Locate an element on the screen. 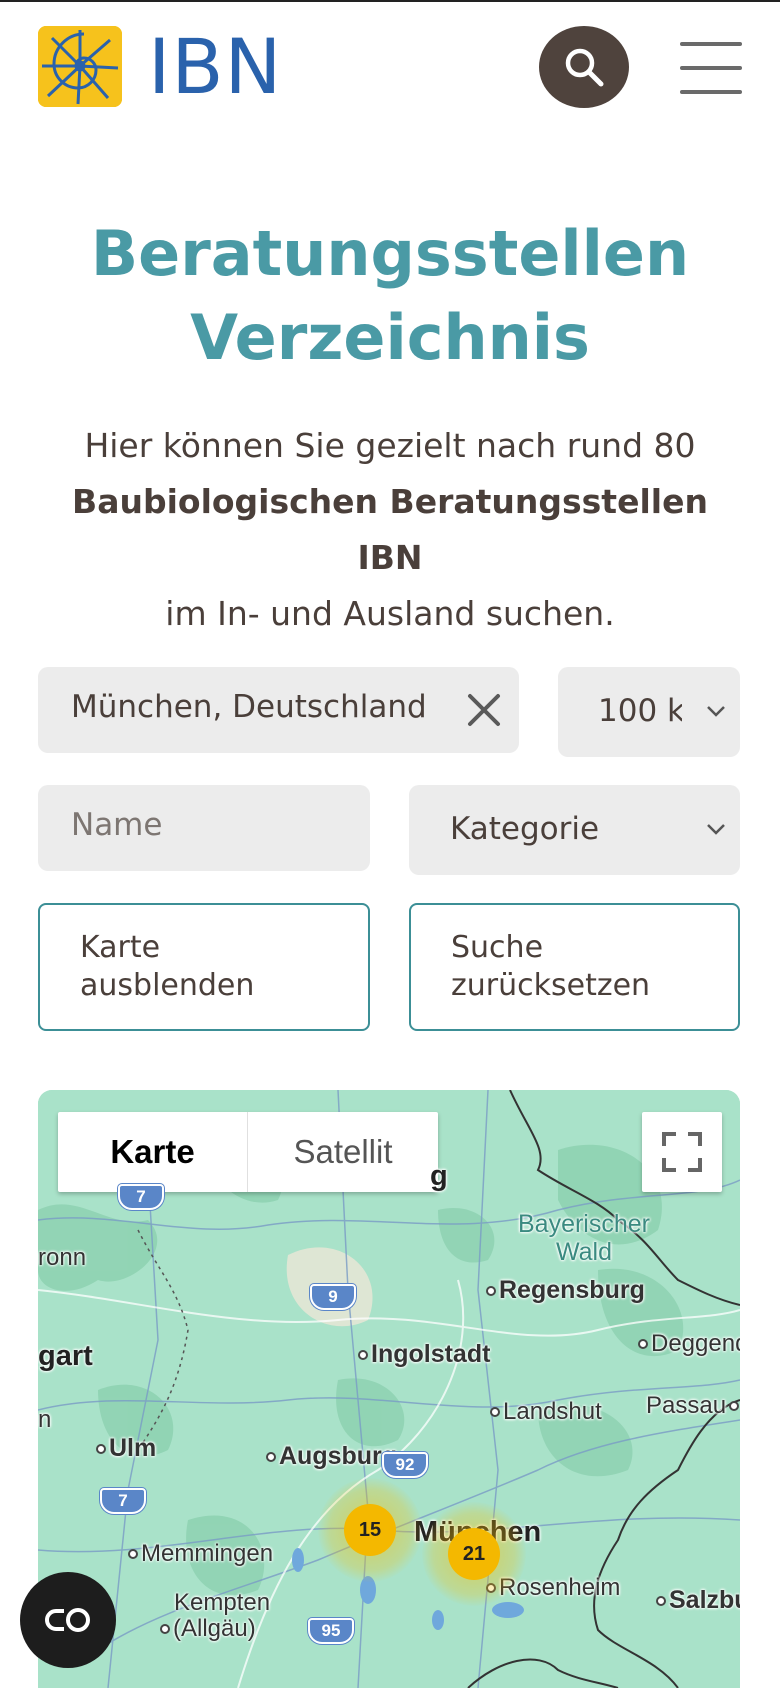 The width and height of the screenshot is (780, 1688). map-label-deggendorf: Deggend is located at coordinates (689, 1344).